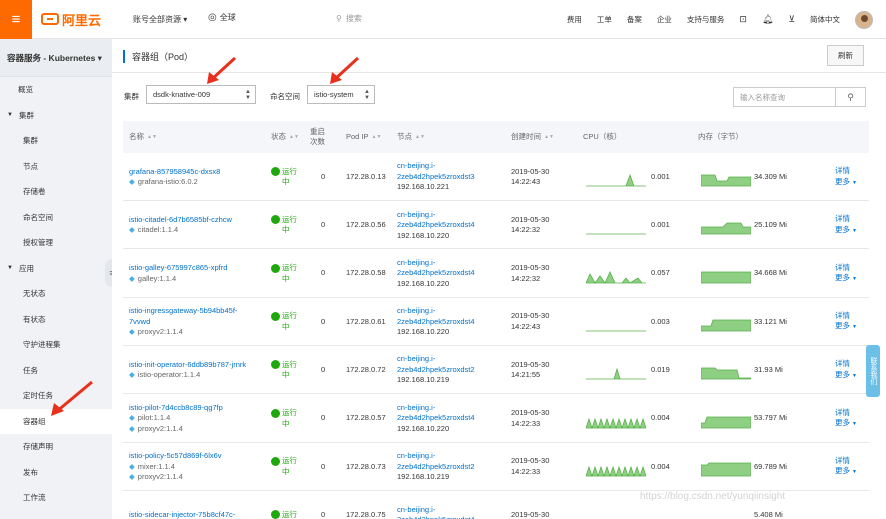 This screenshot has width=886, height=519. Describe the element at coordinates (132, 428) in the screenshot. I see `docker-whale-icon: ◆` at that location.